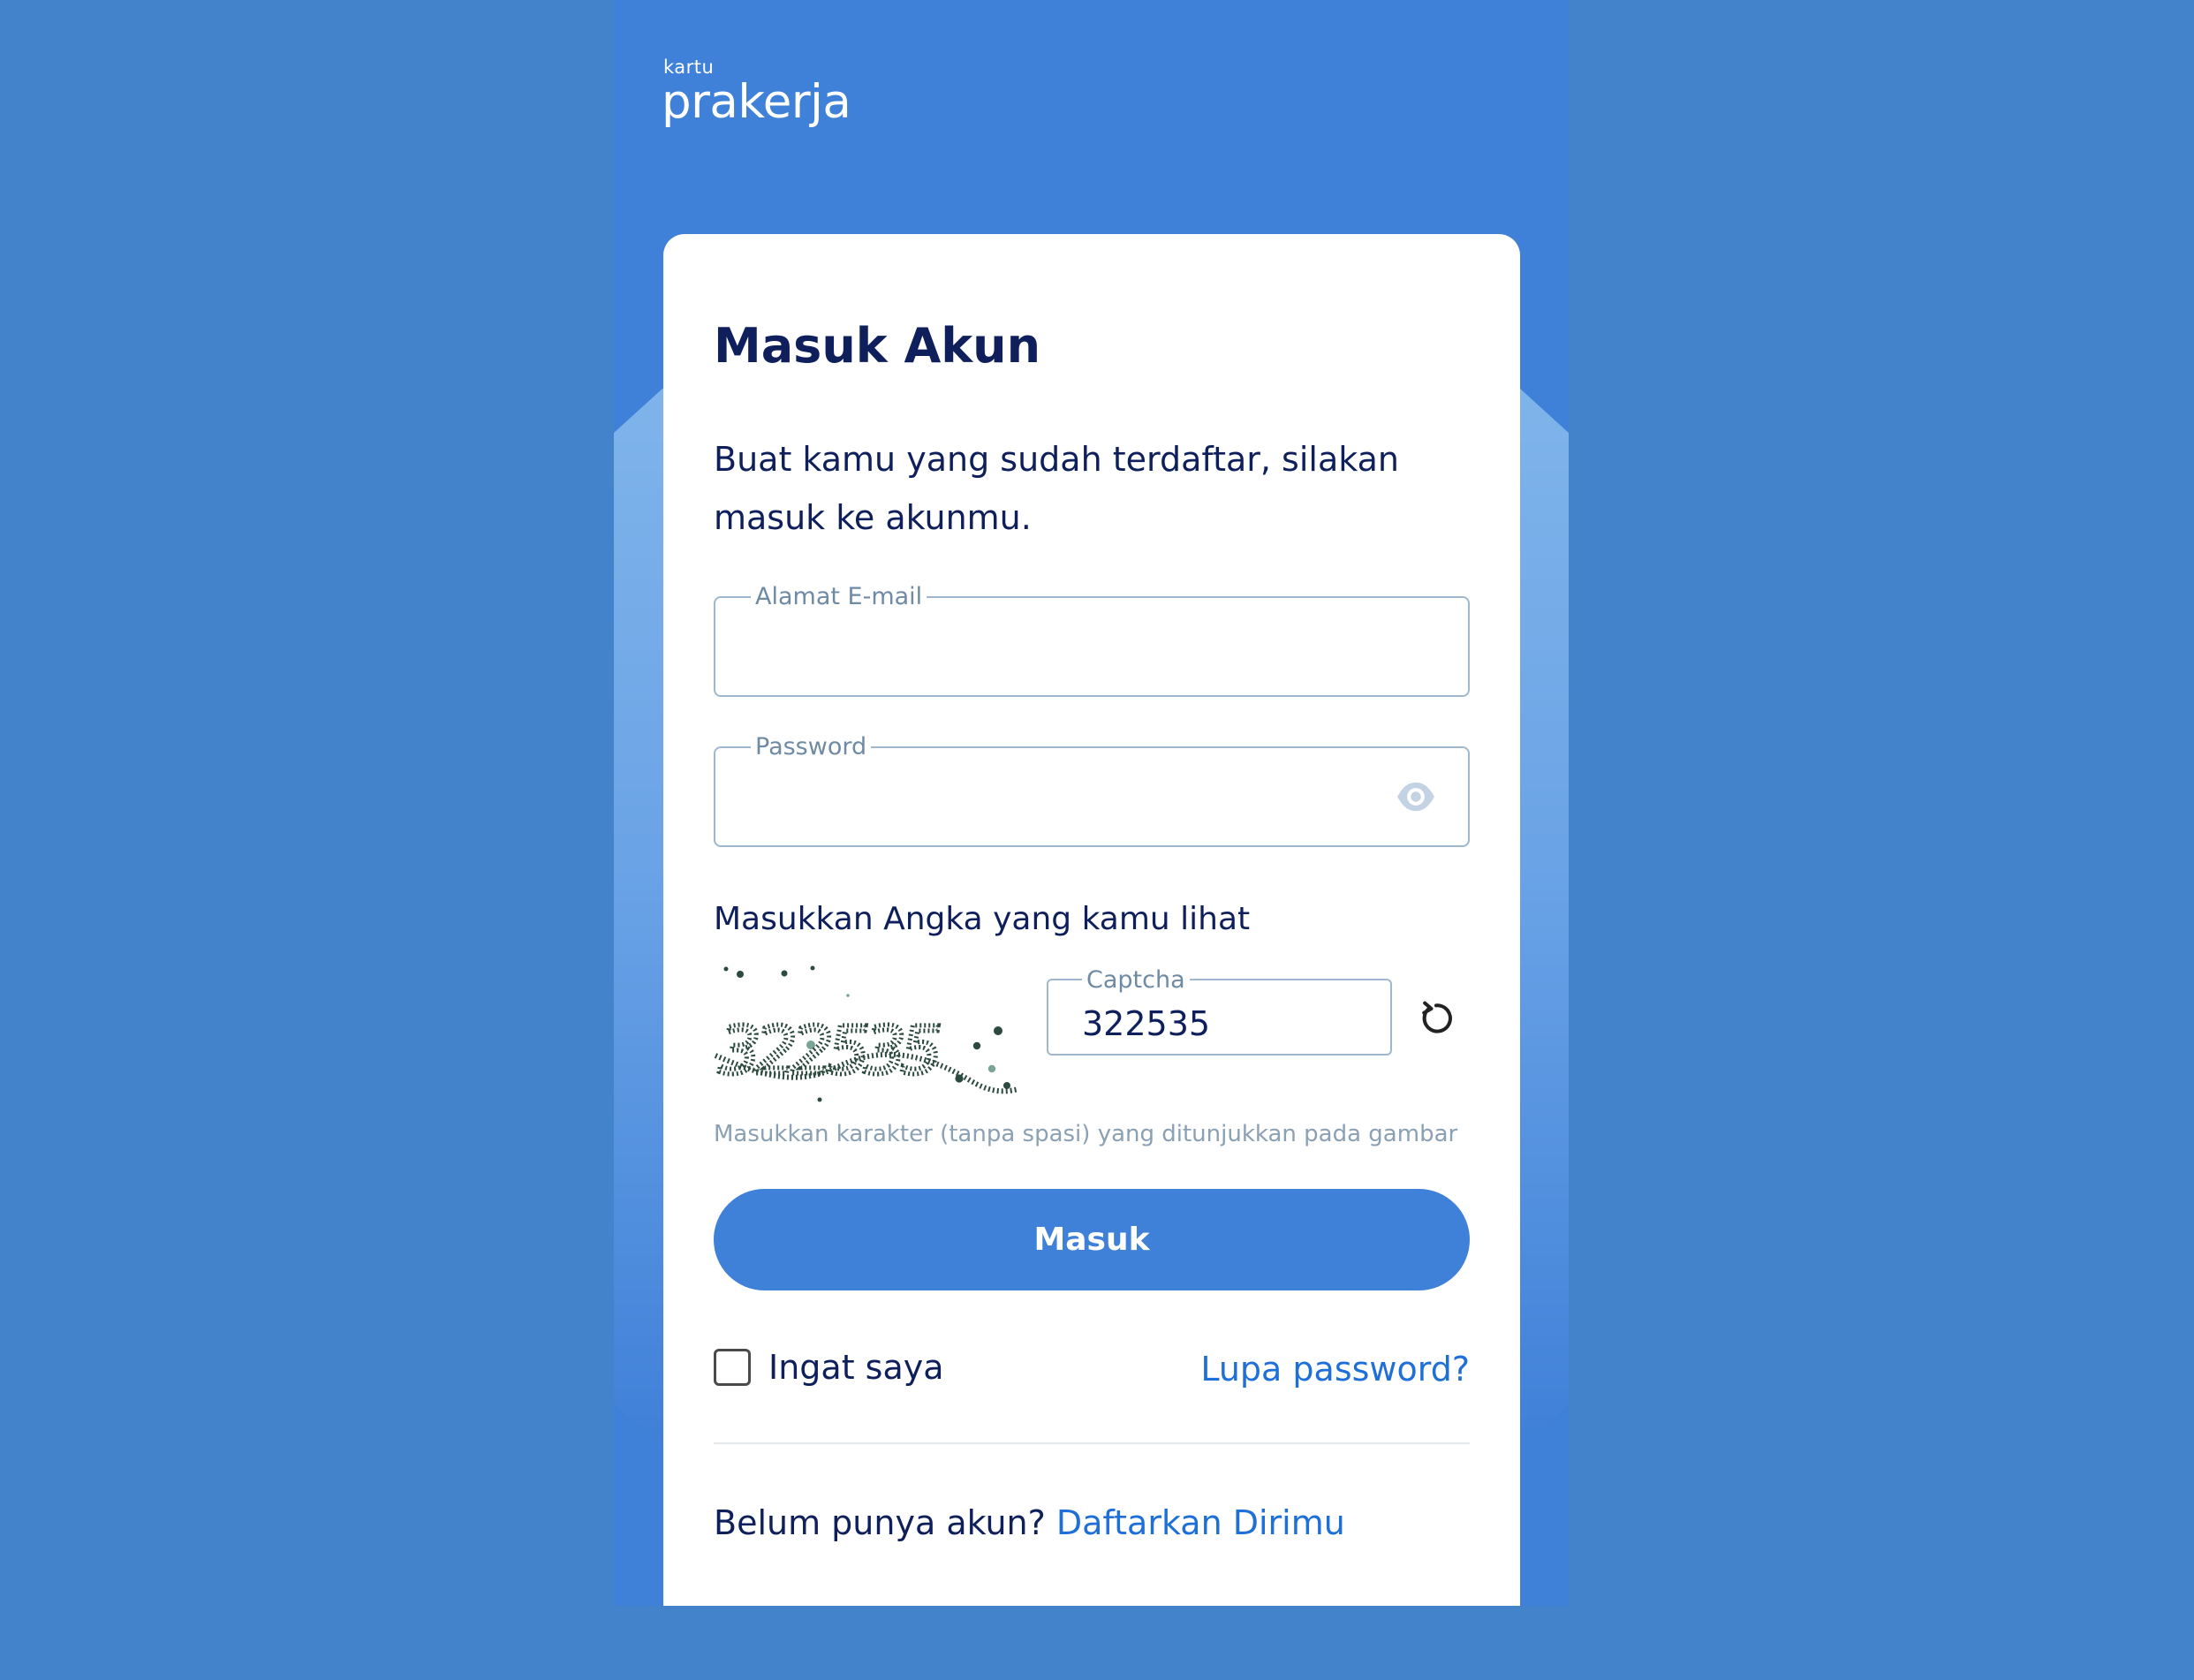 Image resolution: width=2194 pixels, height=1680 pixels. Describe the element at coordinates (733, 1367) in the screenshot. I see `remember-checkbox` at that location.